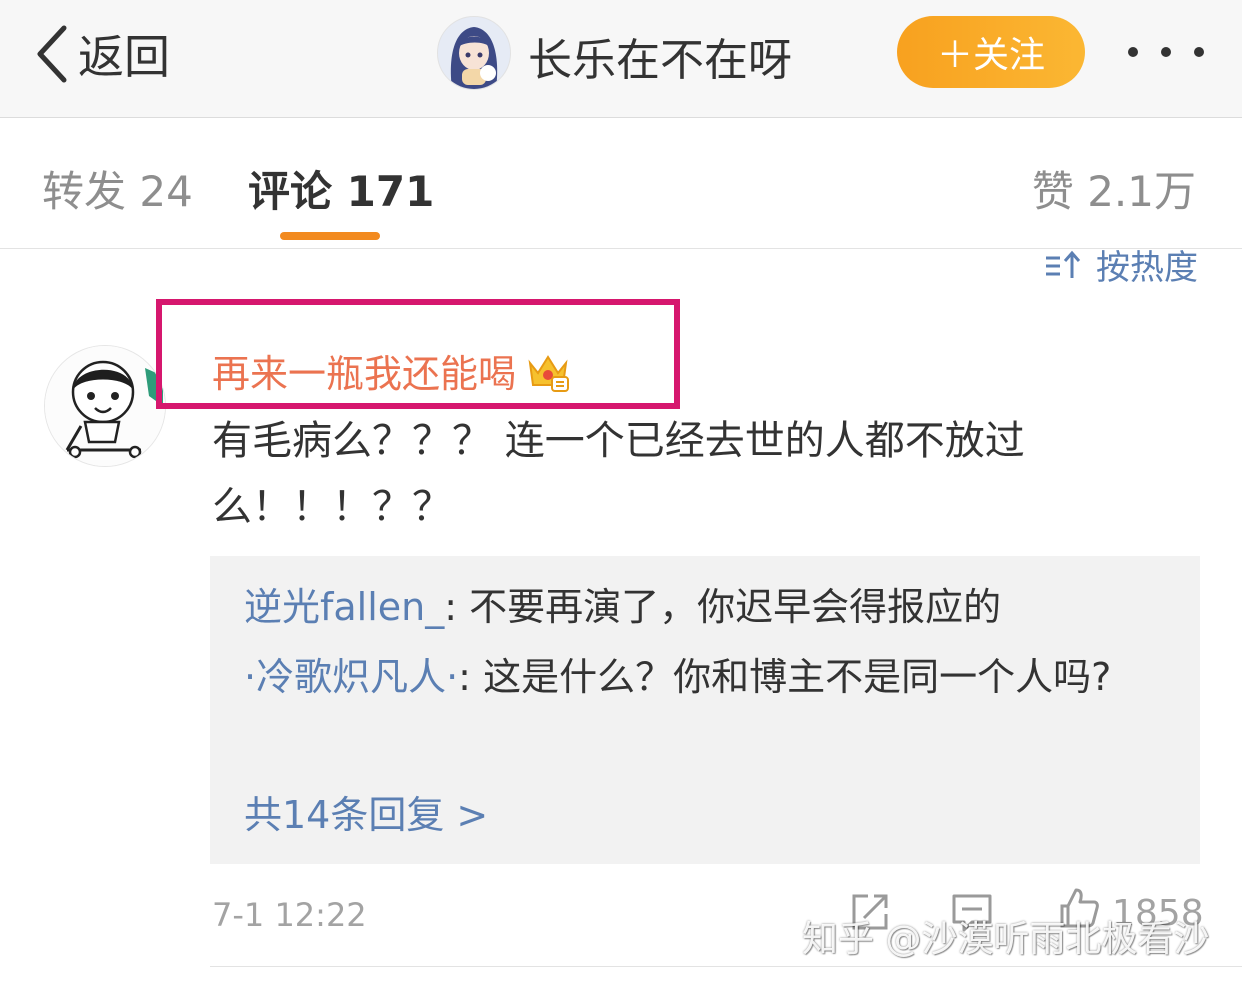 Image resolution: width=1242 pixels, height=985 pixels. Describe the element at coordinates (52, 54) in the screenshot. I see `chevron-left-icon` at that location.